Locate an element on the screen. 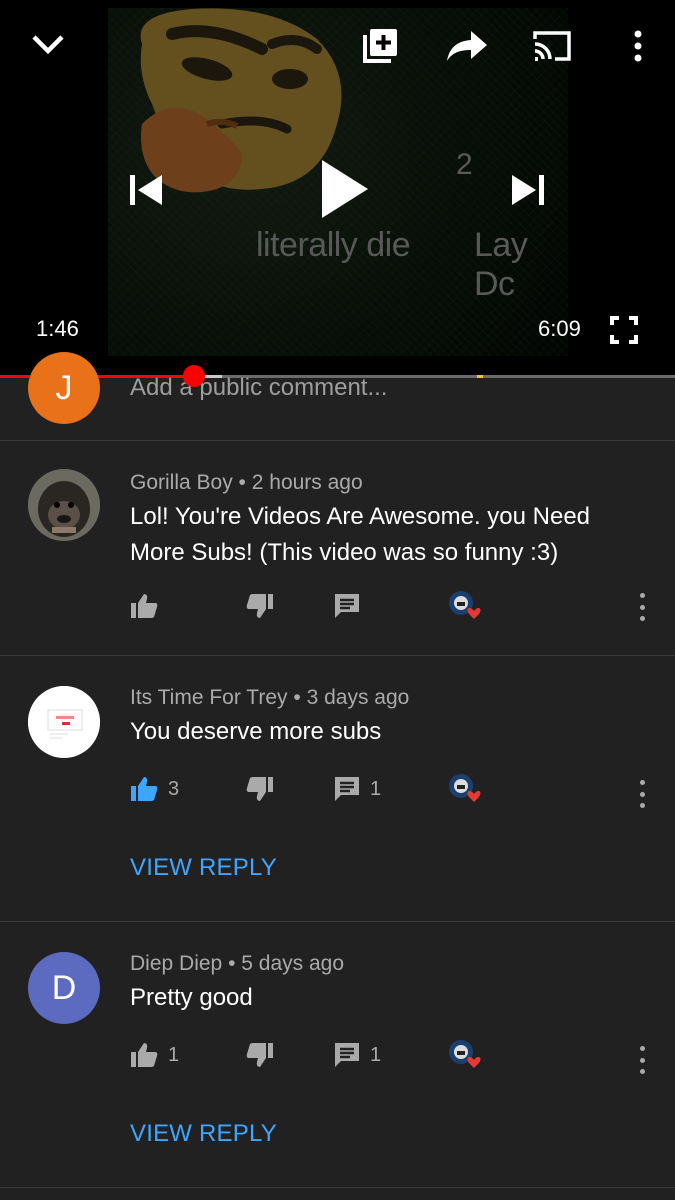  like-count: 3 is located at coordinates (174, 788).